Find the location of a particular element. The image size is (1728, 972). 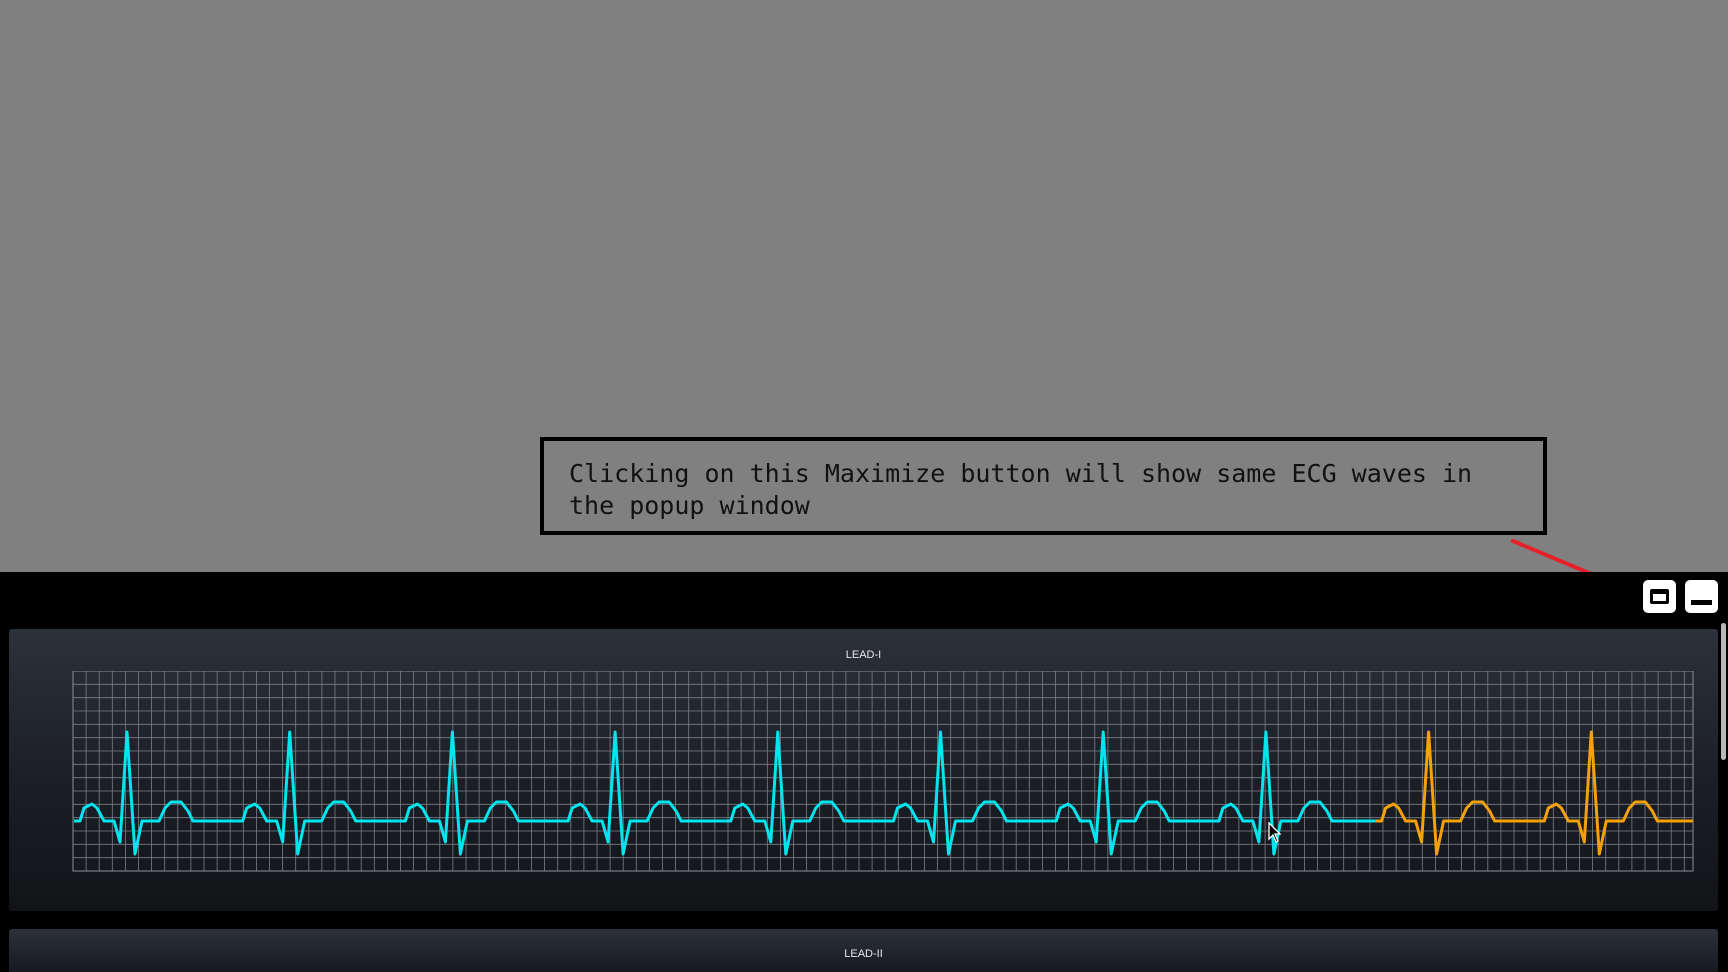

window-maximize-icon is located at coordinates (1659, 596).